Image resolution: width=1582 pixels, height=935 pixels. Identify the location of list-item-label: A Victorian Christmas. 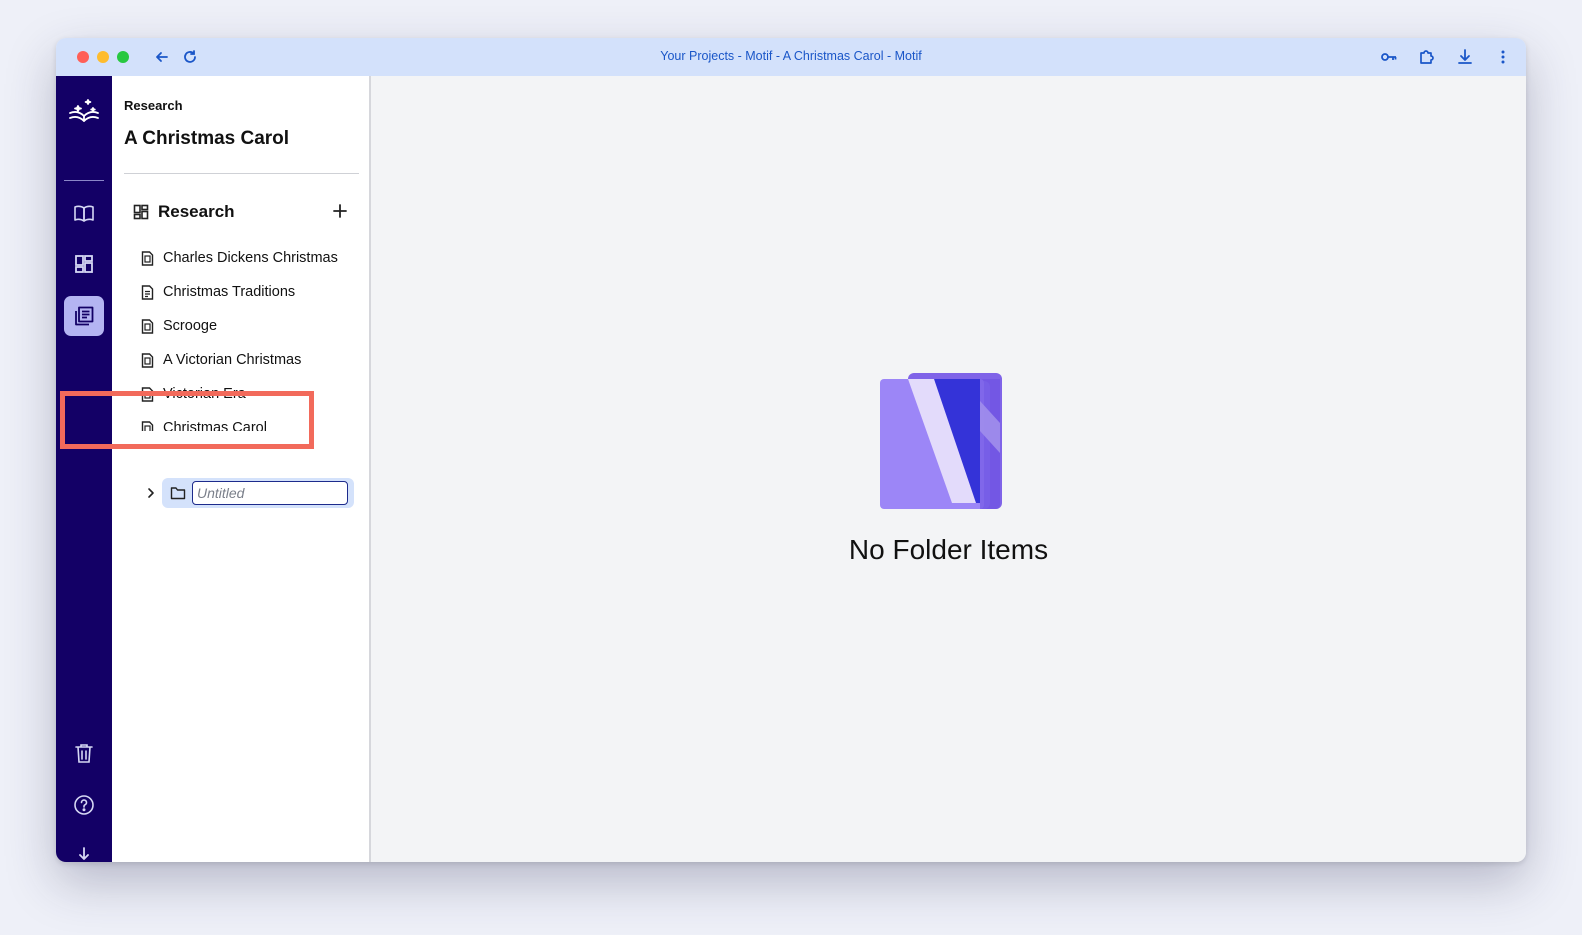
(232, 360).